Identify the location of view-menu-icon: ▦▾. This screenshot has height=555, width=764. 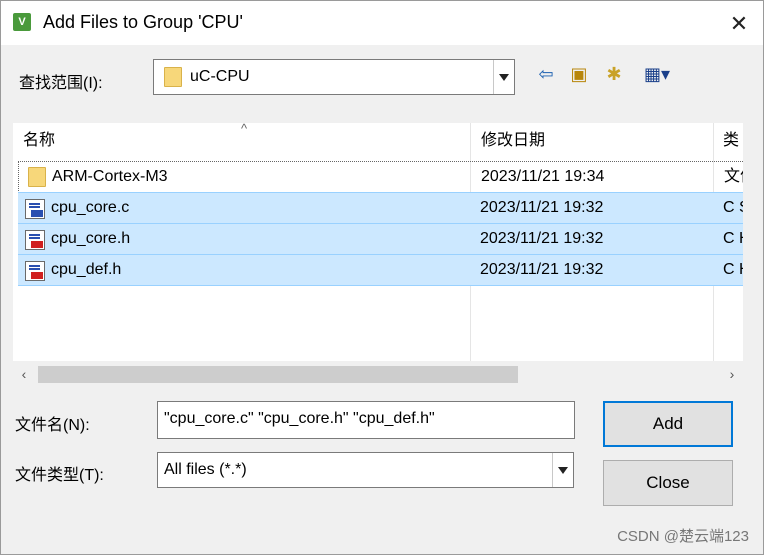
(657, 74).